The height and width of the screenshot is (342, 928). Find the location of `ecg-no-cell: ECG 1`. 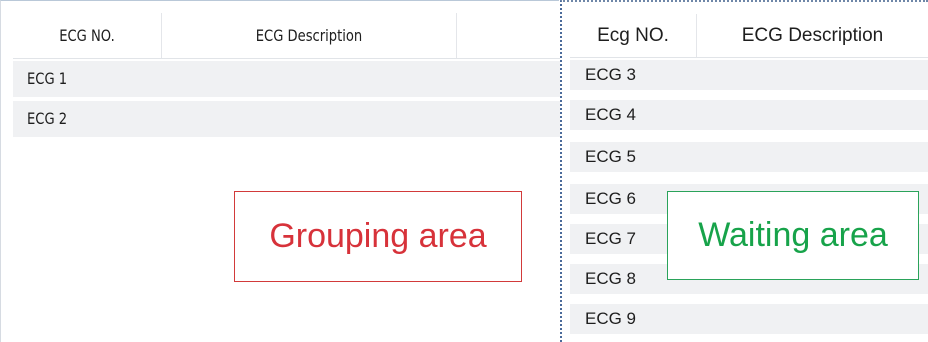

ecg-no-cell: ECG 1 is located at coordinates (47, 78).